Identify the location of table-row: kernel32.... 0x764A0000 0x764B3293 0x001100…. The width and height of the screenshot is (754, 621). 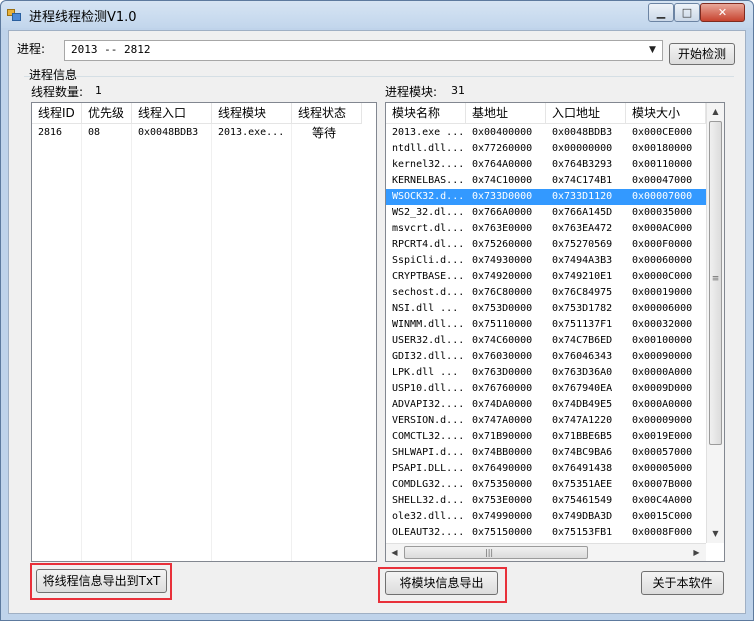
(546, 165).